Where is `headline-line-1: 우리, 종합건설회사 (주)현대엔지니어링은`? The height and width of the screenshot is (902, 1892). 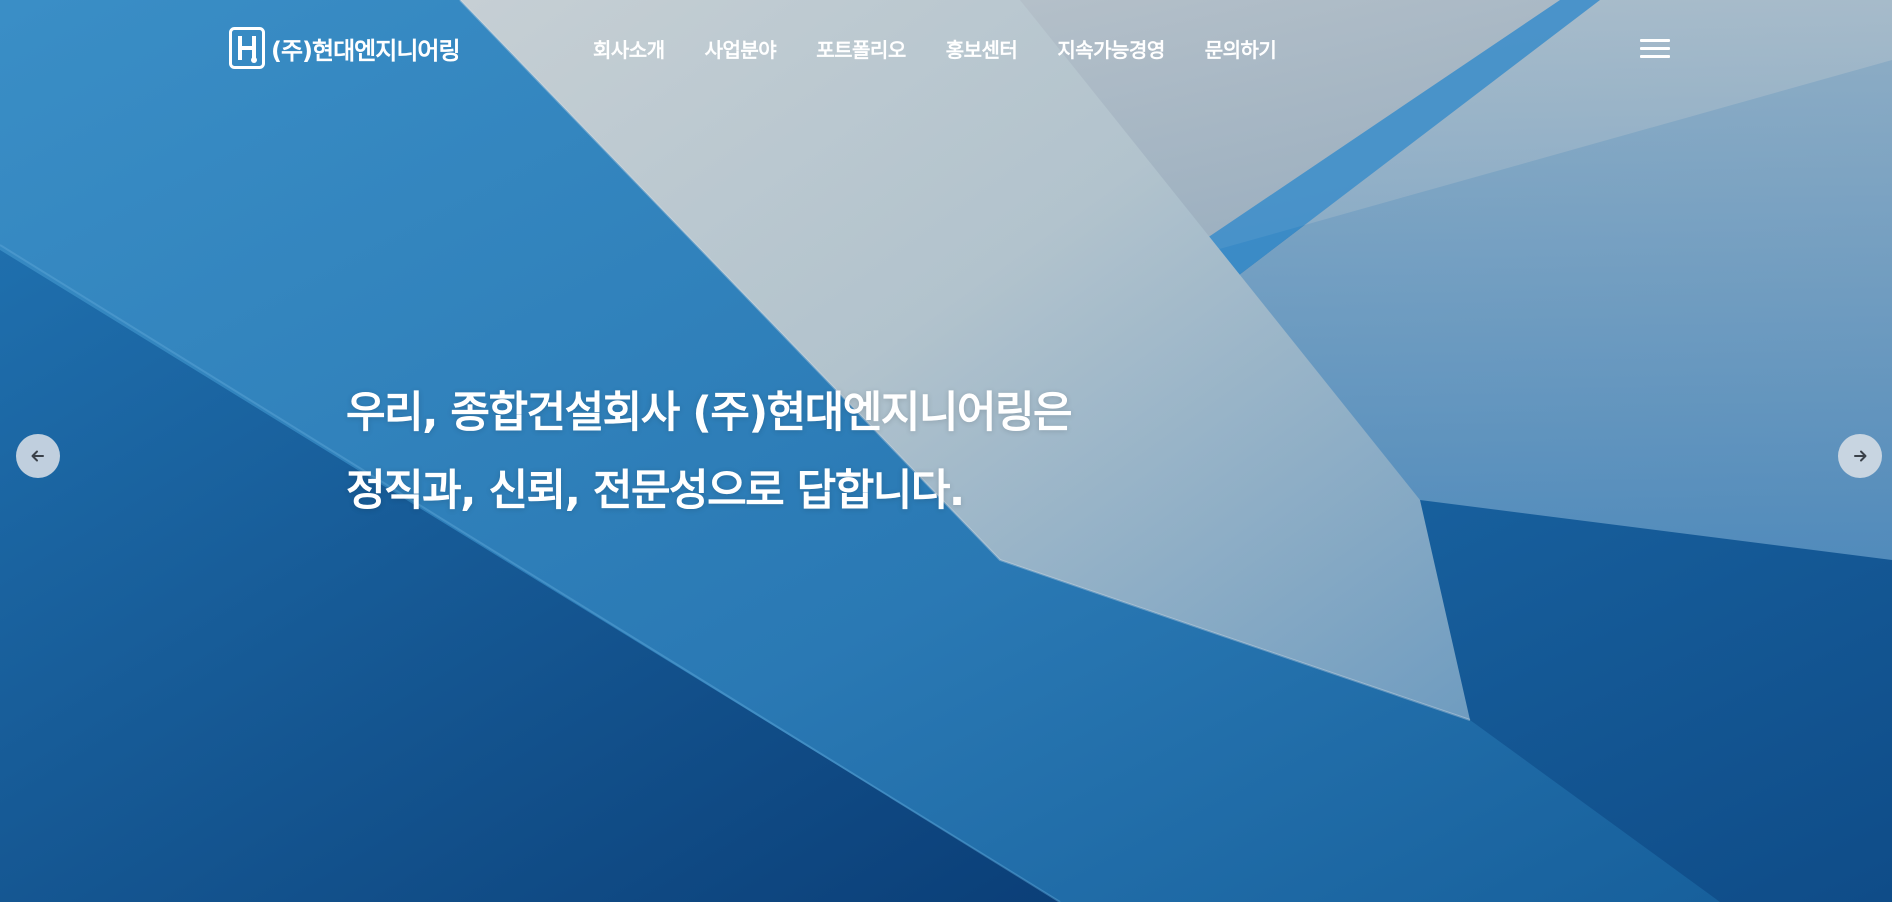 headline-line-1: 우리, 종합건설회사 (주)현대엔지니어링은 is located at coordinates (709, 413).